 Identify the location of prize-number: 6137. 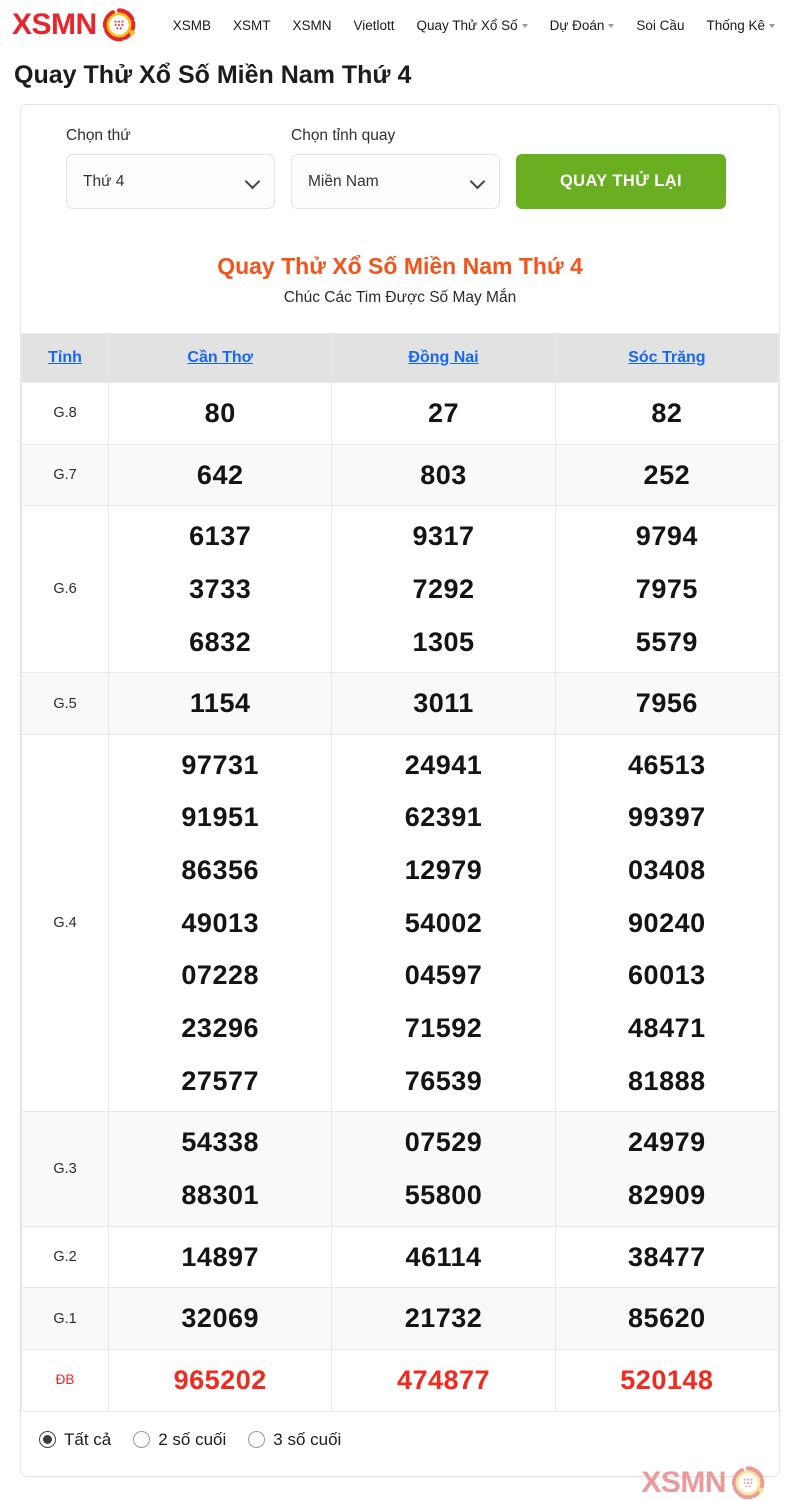
(220, 536).